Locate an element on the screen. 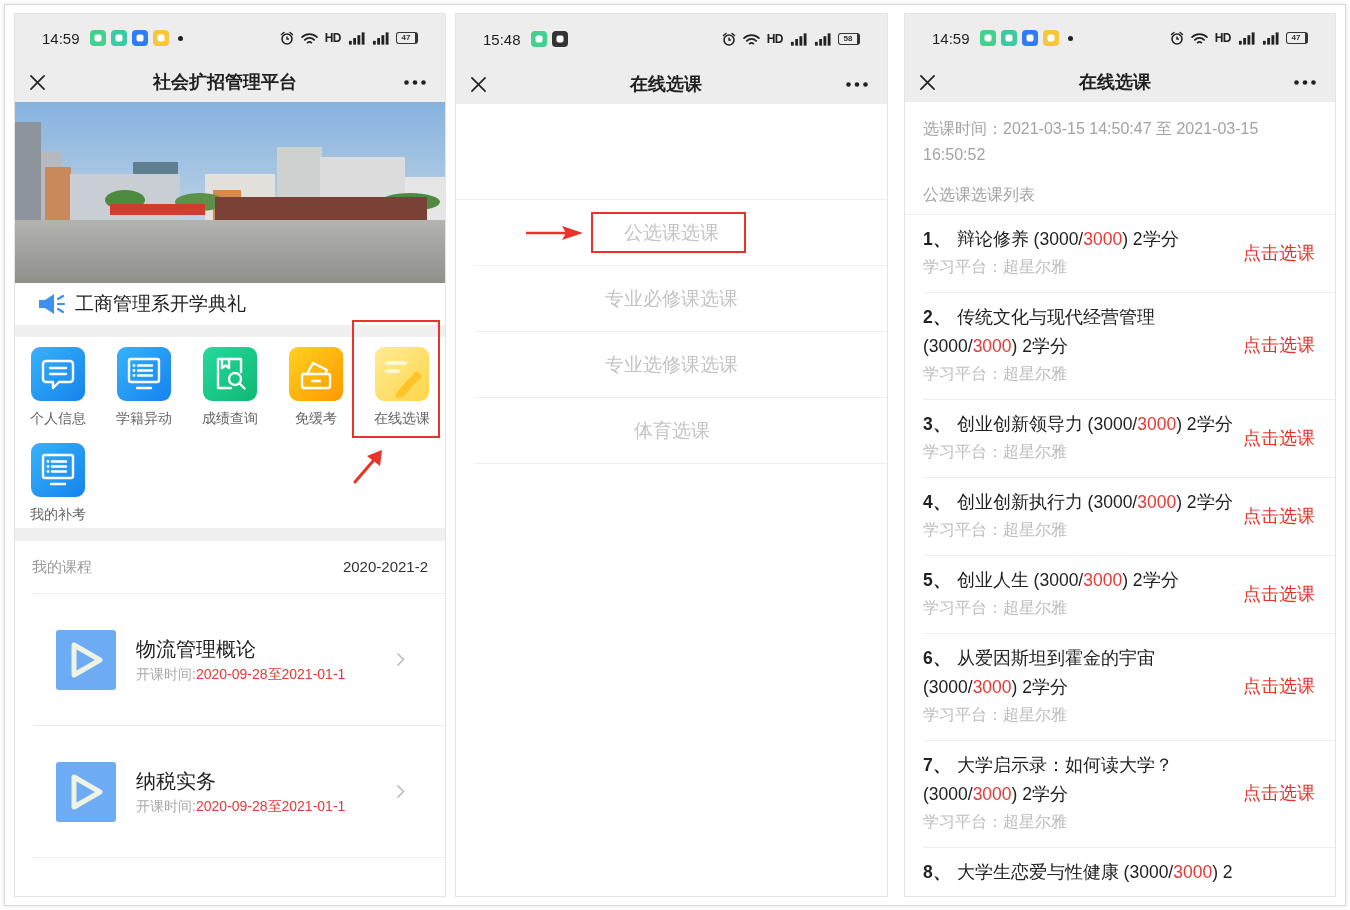 This screenshot has height=910, width=1350. tray-icon is located at coordinates (316, 374).